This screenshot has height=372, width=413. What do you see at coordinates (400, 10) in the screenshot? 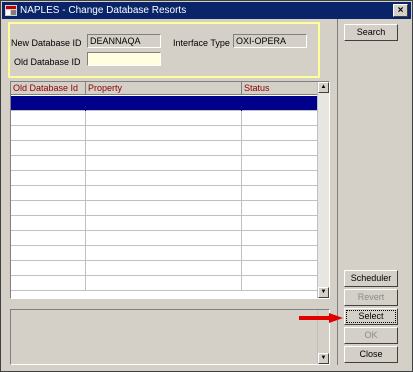
I see `window-close-button: ×` at bounding box center [400, 10].